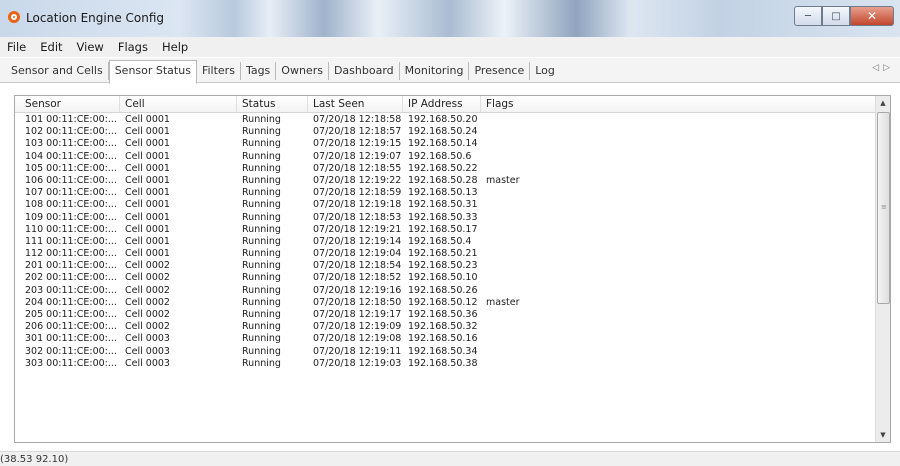  What do you see at coordinates (95, 18) in the screenshot?
I see `window-title: Location Engine Config` at bounding box center [95, 18].